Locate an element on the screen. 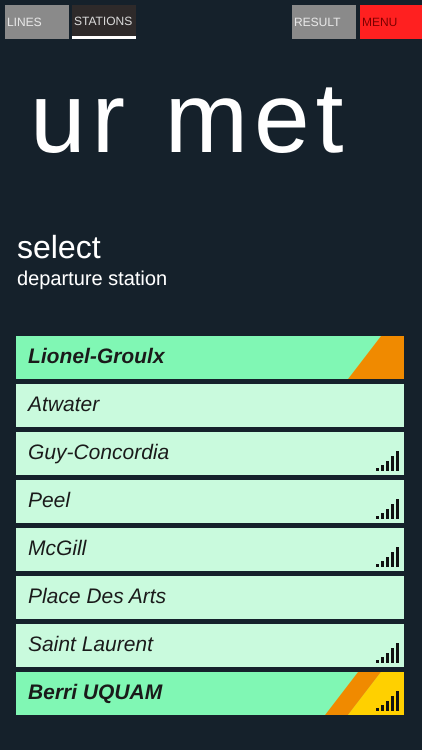  subheading: departure station is located at coordinates (92, 279).